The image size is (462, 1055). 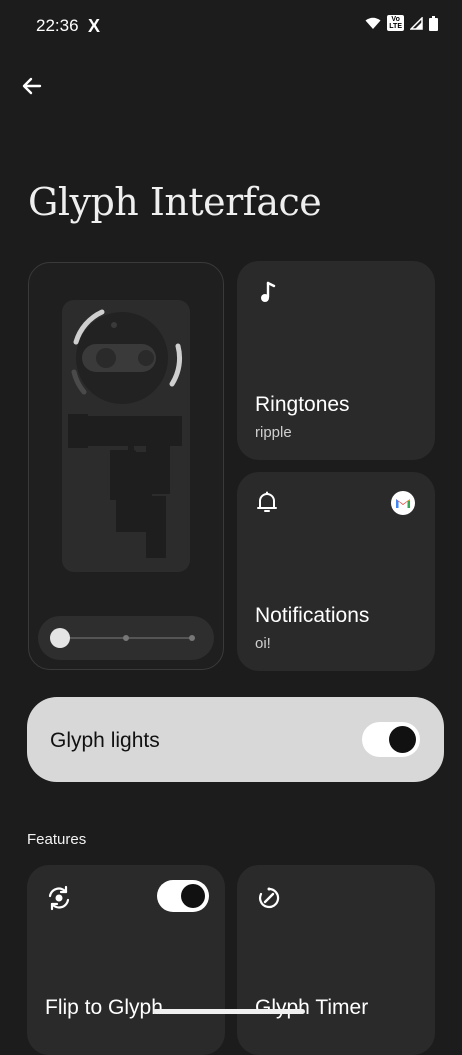 I want to click on glyph-lights-toggle, so click(x=391, y=739).